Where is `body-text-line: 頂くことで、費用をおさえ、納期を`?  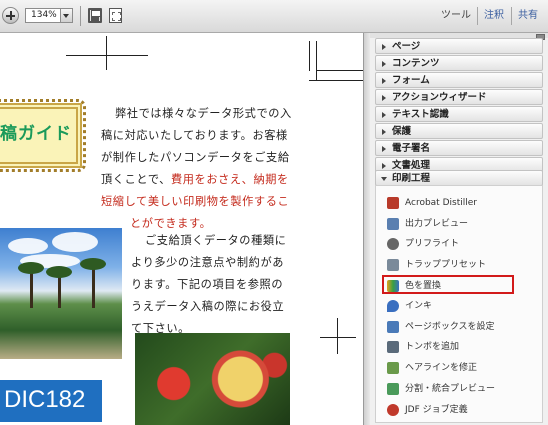 body-text-line: 頂くことで、費用をおさえ、納期を is located at coordinates (195, 180).